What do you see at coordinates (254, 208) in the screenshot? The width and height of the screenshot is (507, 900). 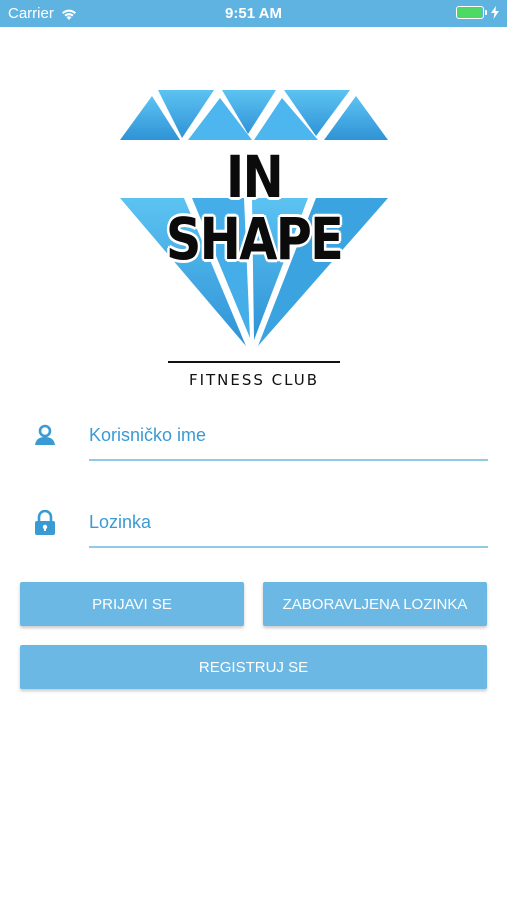 I see `logo-title: IN SHAPE` at bounding box center [254, 208].